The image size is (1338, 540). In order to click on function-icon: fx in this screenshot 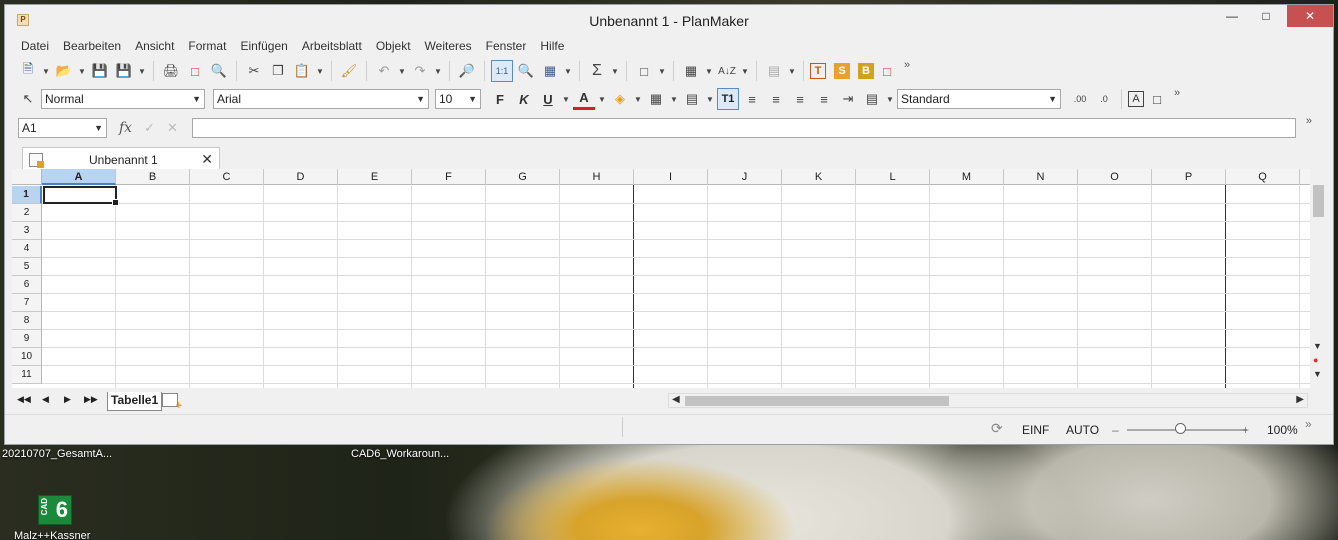, I will do `click(125, 128)`.